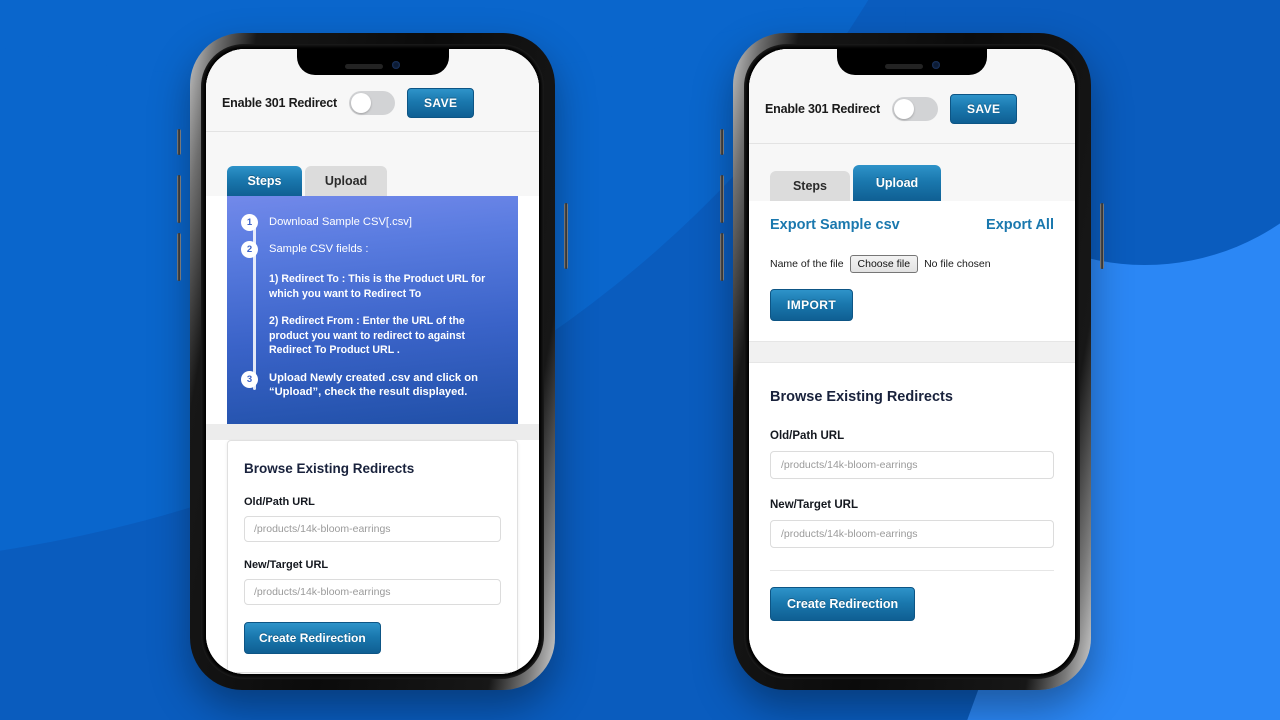  What do you see at coordinates (812, 305) in the screenshot?
I see `import-button: IMPORT` at bounding box center [812, 305].